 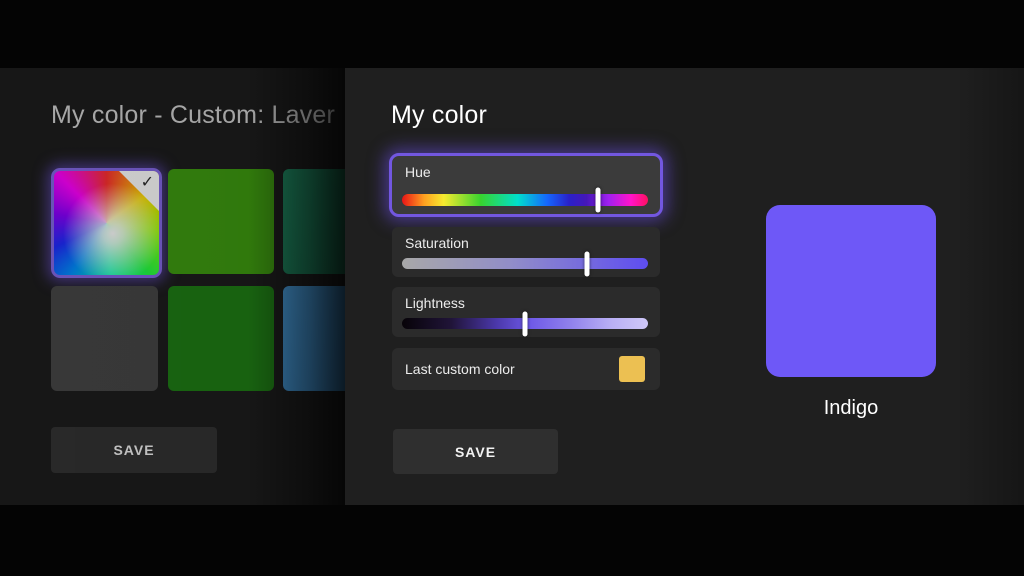 What do you see at coordinates (526, 185) in the screenshot?
I see `hue-slider: Hue` at bounding box center [526, 185].